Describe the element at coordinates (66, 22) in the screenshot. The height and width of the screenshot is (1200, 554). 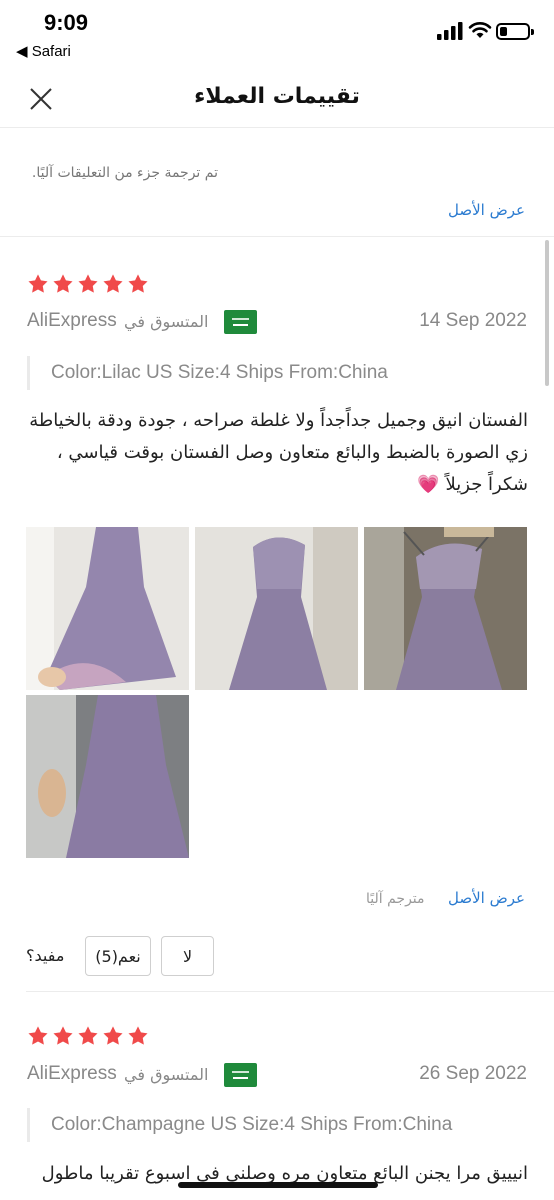
I see `status-time: 9:09` at that location.